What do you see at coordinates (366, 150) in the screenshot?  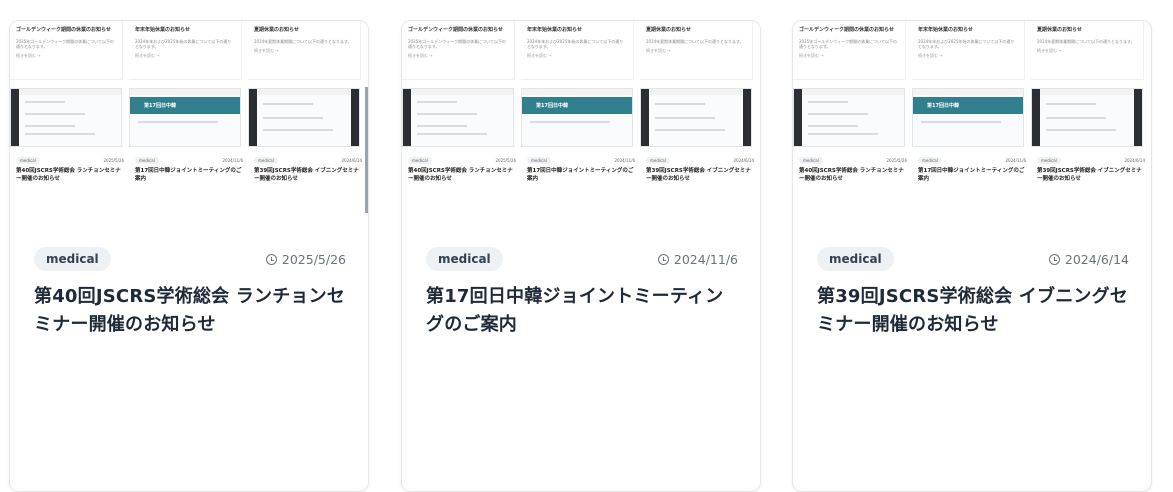 I see `preview-scrollbar` at bounding box center [366, 150].